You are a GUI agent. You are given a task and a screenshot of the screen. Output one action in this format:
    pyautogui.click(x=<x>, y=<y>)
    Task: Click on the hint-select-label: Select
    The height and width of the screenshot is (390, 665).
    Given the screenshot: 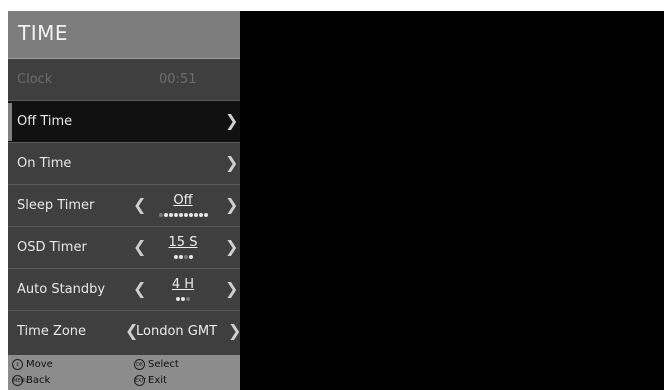 What is the action you would take?
    pyautogui.click(x=163, y=364)
    